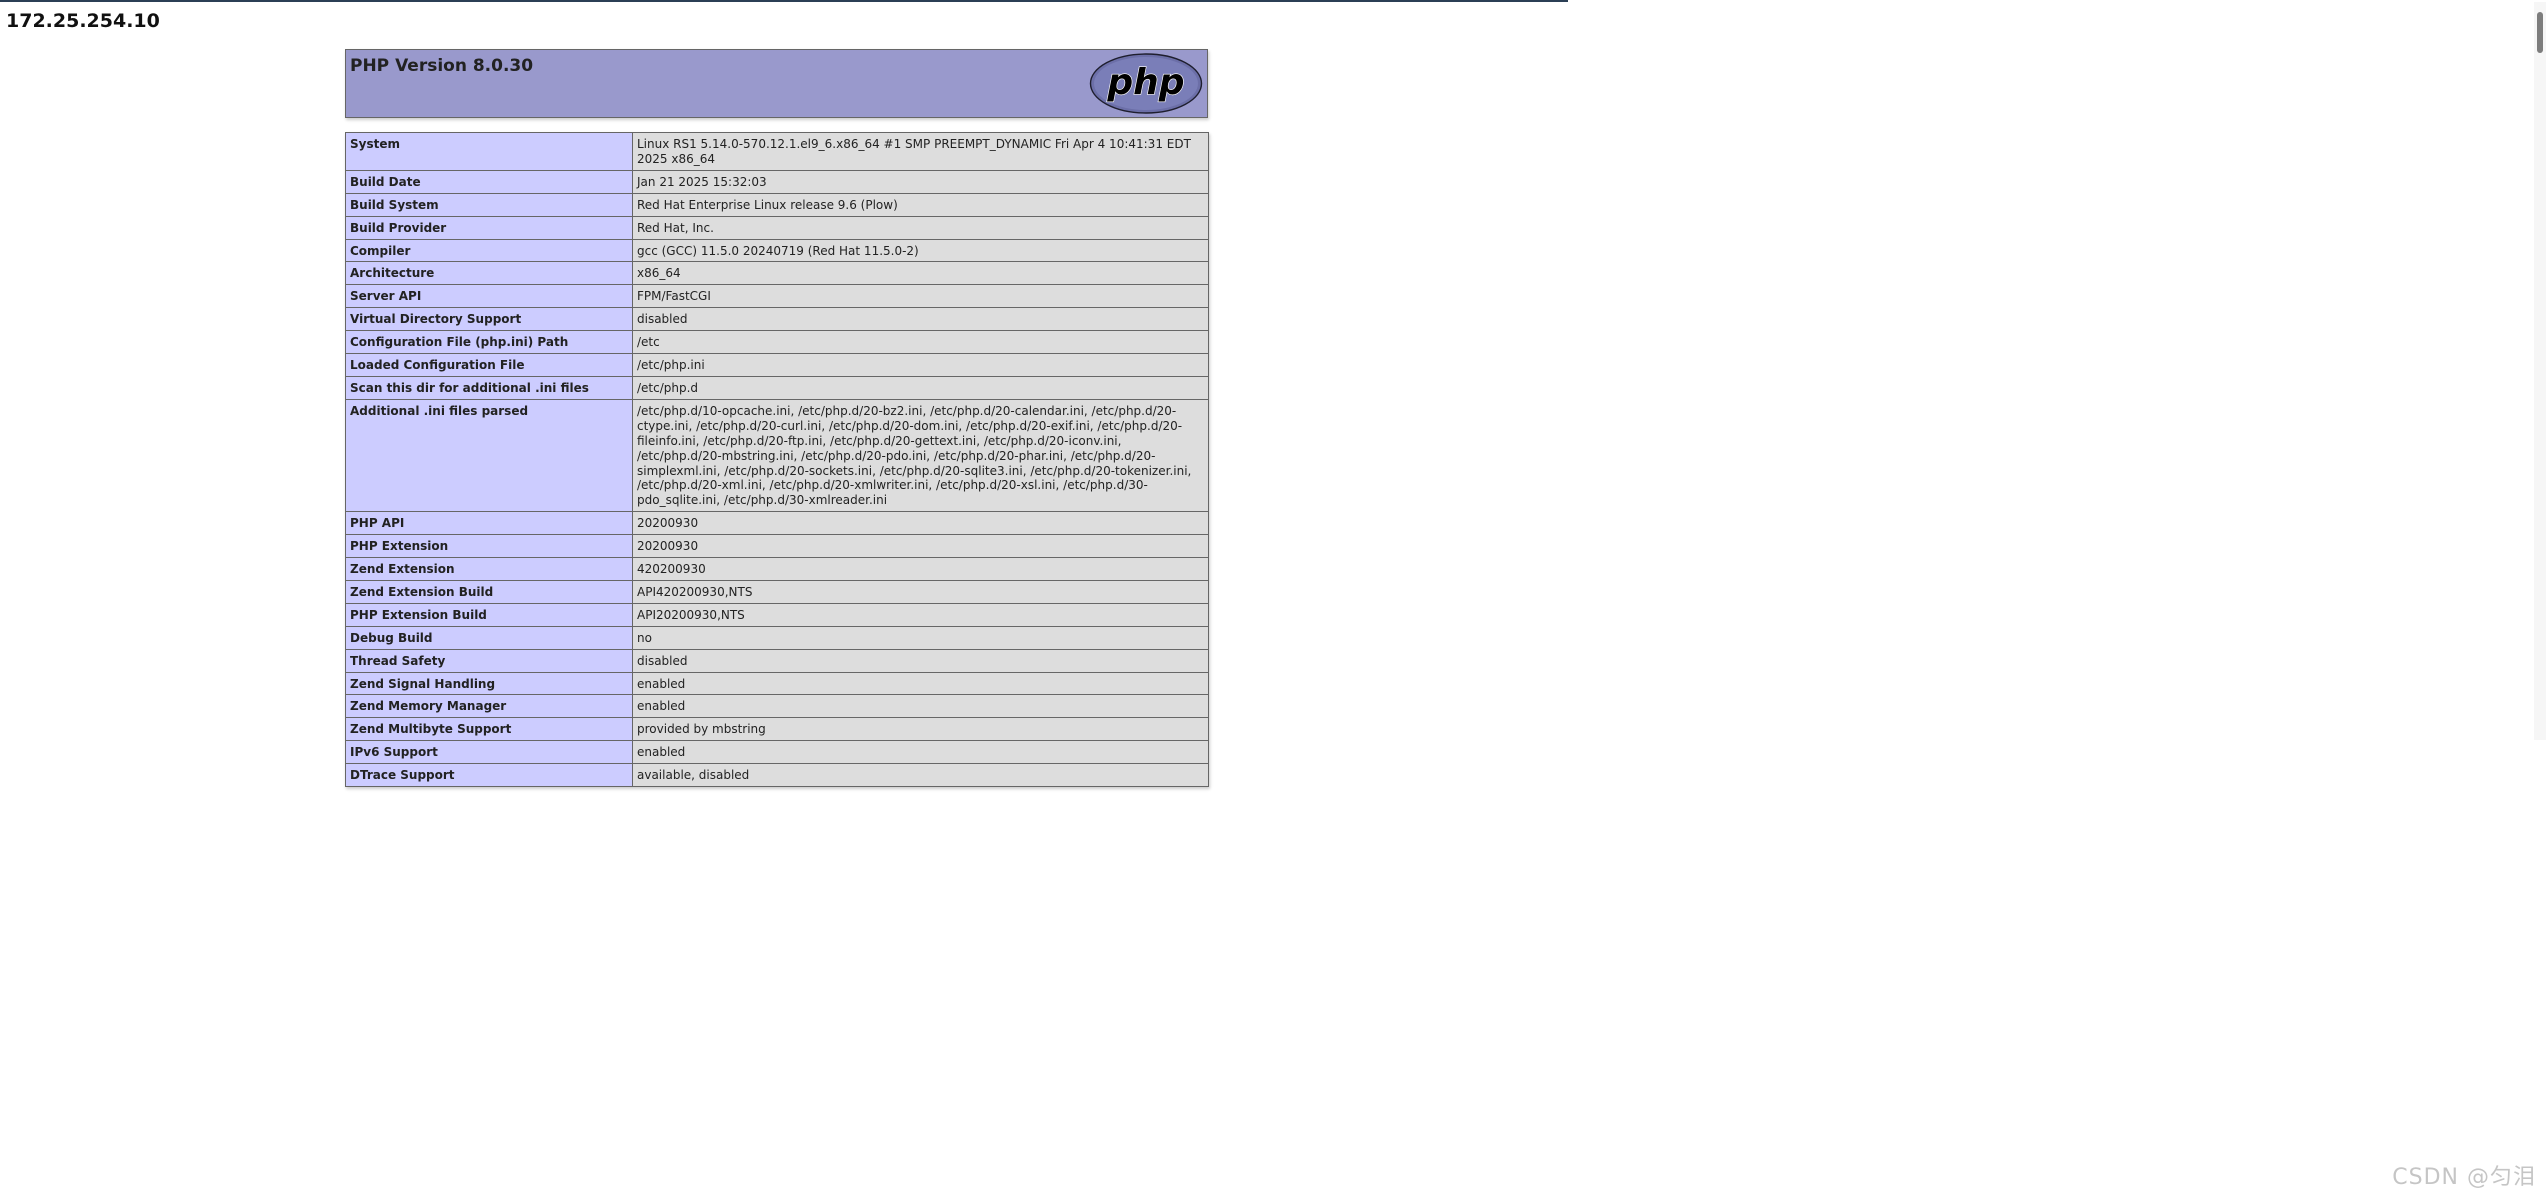 The width and height of the screenshot is (2546, 1201). I want to click on info-row: Server API FPM/FastCGI, so click(777, 296).